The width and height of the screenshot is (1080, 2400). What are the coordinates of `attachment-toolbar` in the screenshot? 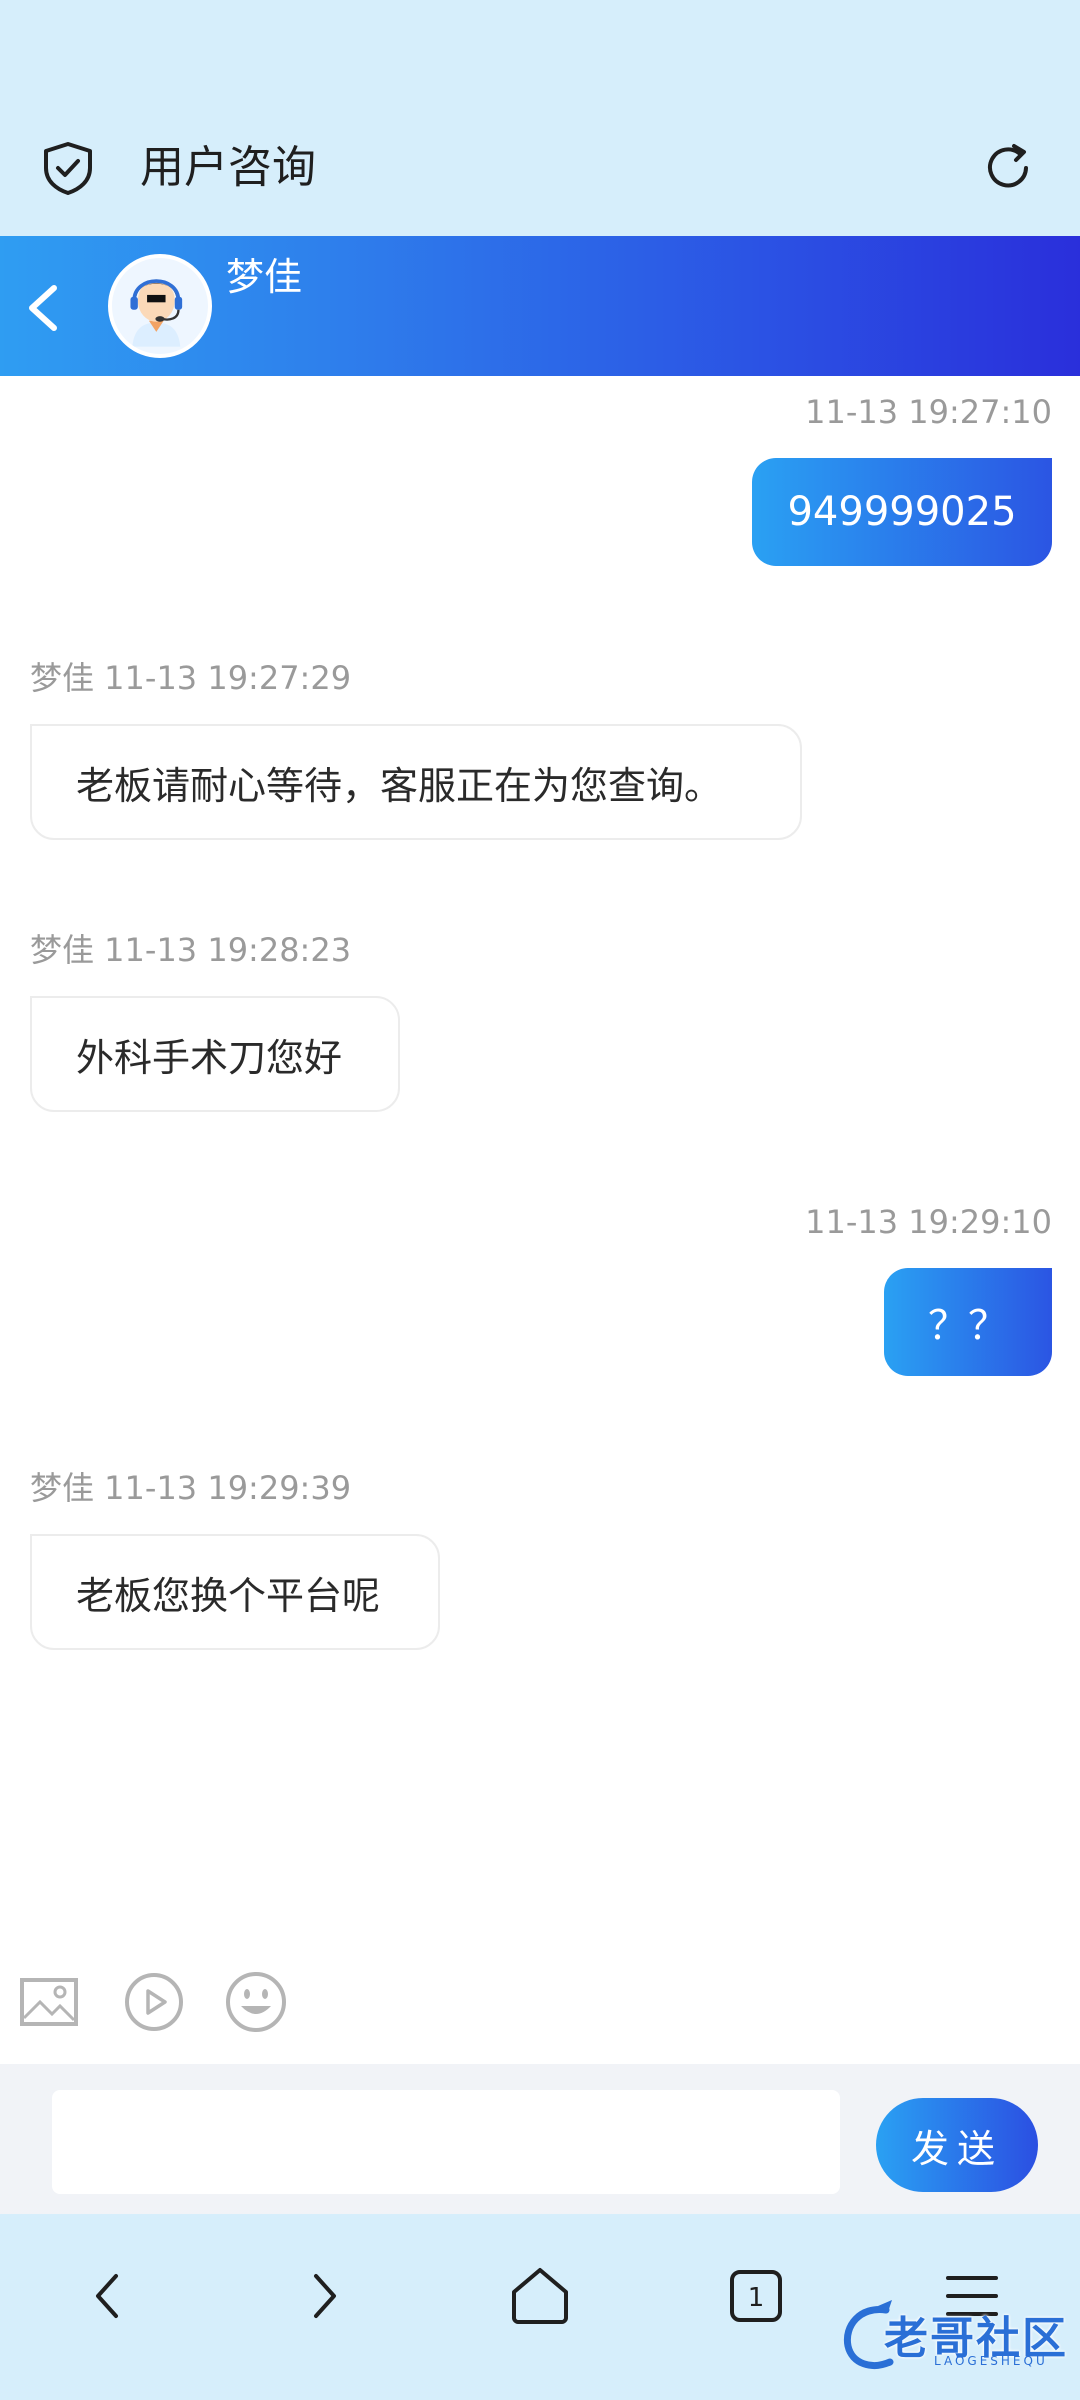 It's located at (540, 2010).